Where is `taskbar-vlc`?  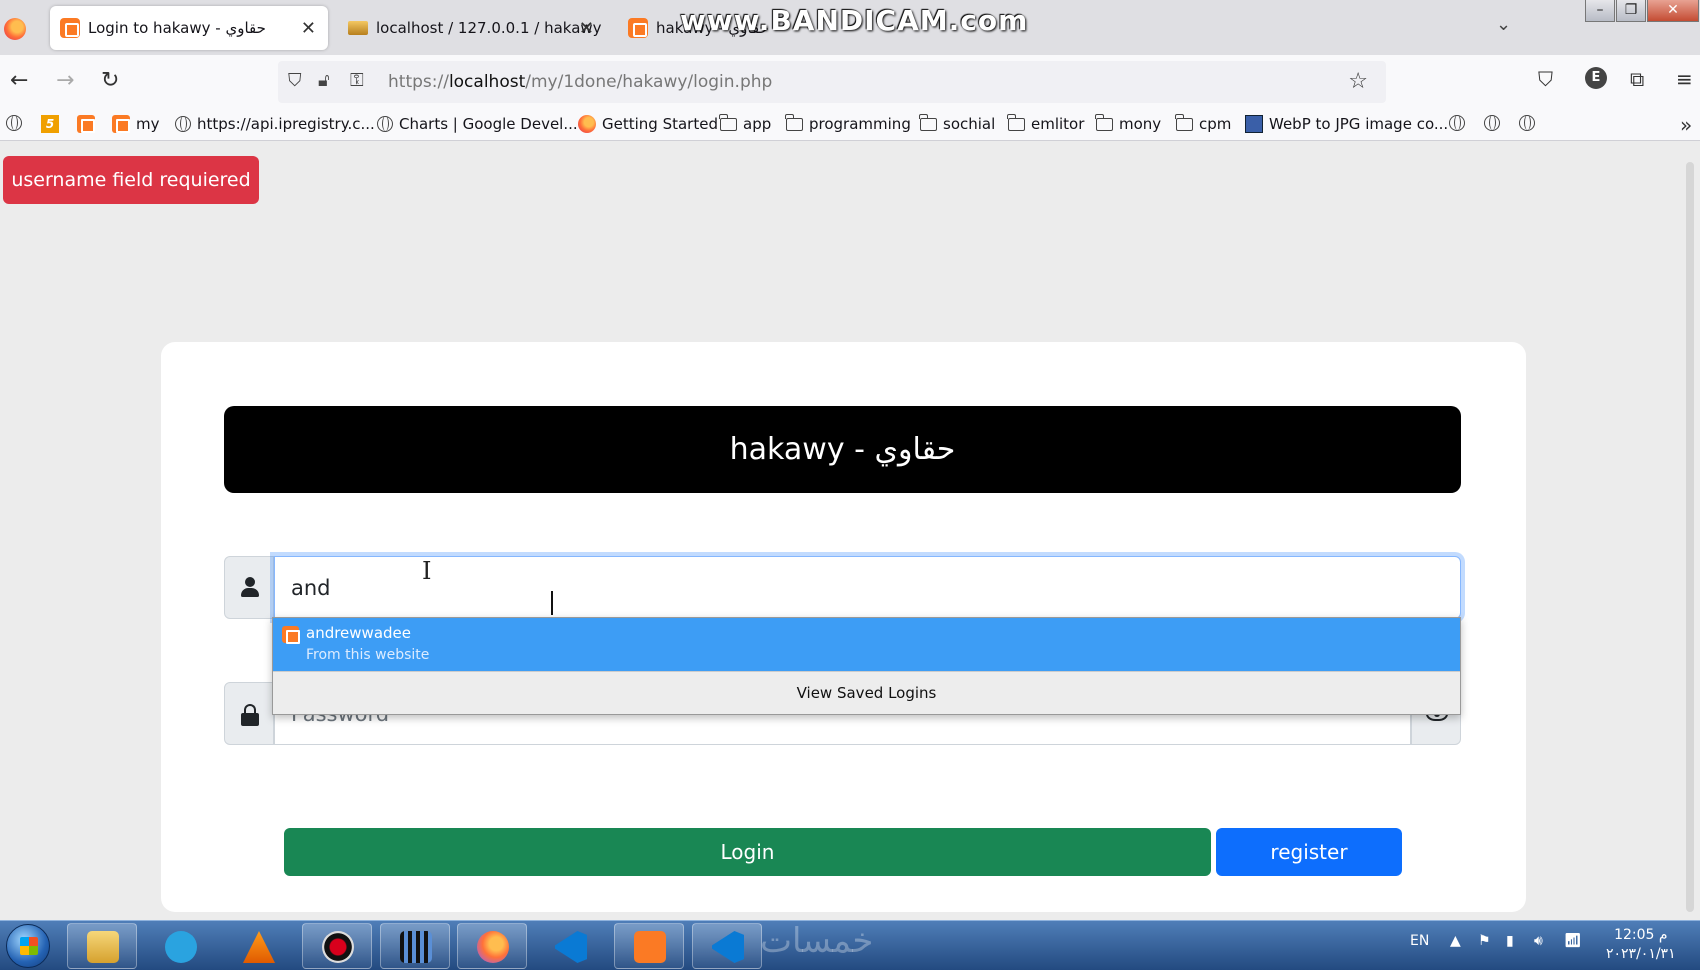
taskbar-vlc is located at coordinates (258, 946).